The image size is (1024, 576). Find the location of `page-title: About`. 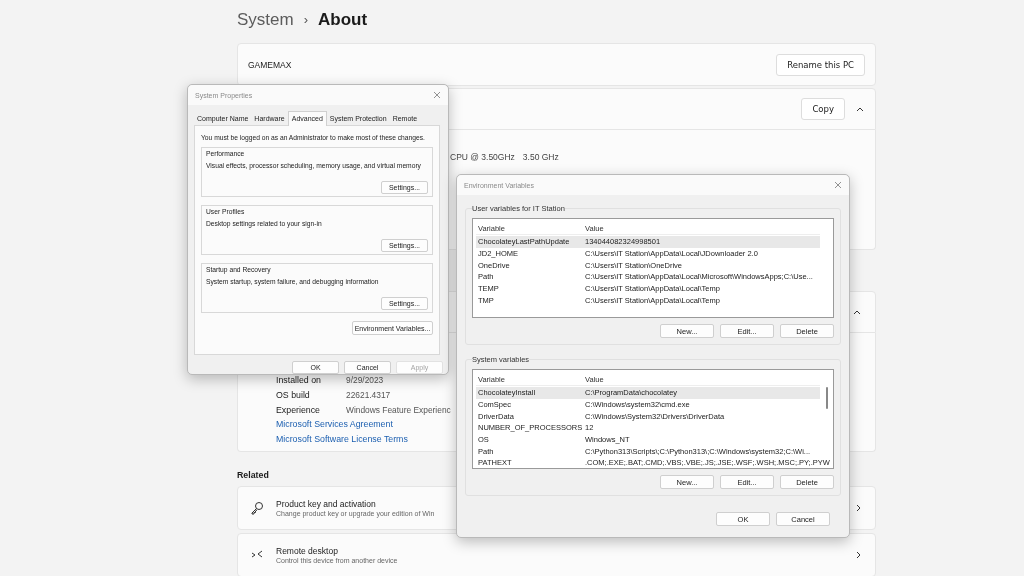

page-title: About is located at coordinates (343, 19).